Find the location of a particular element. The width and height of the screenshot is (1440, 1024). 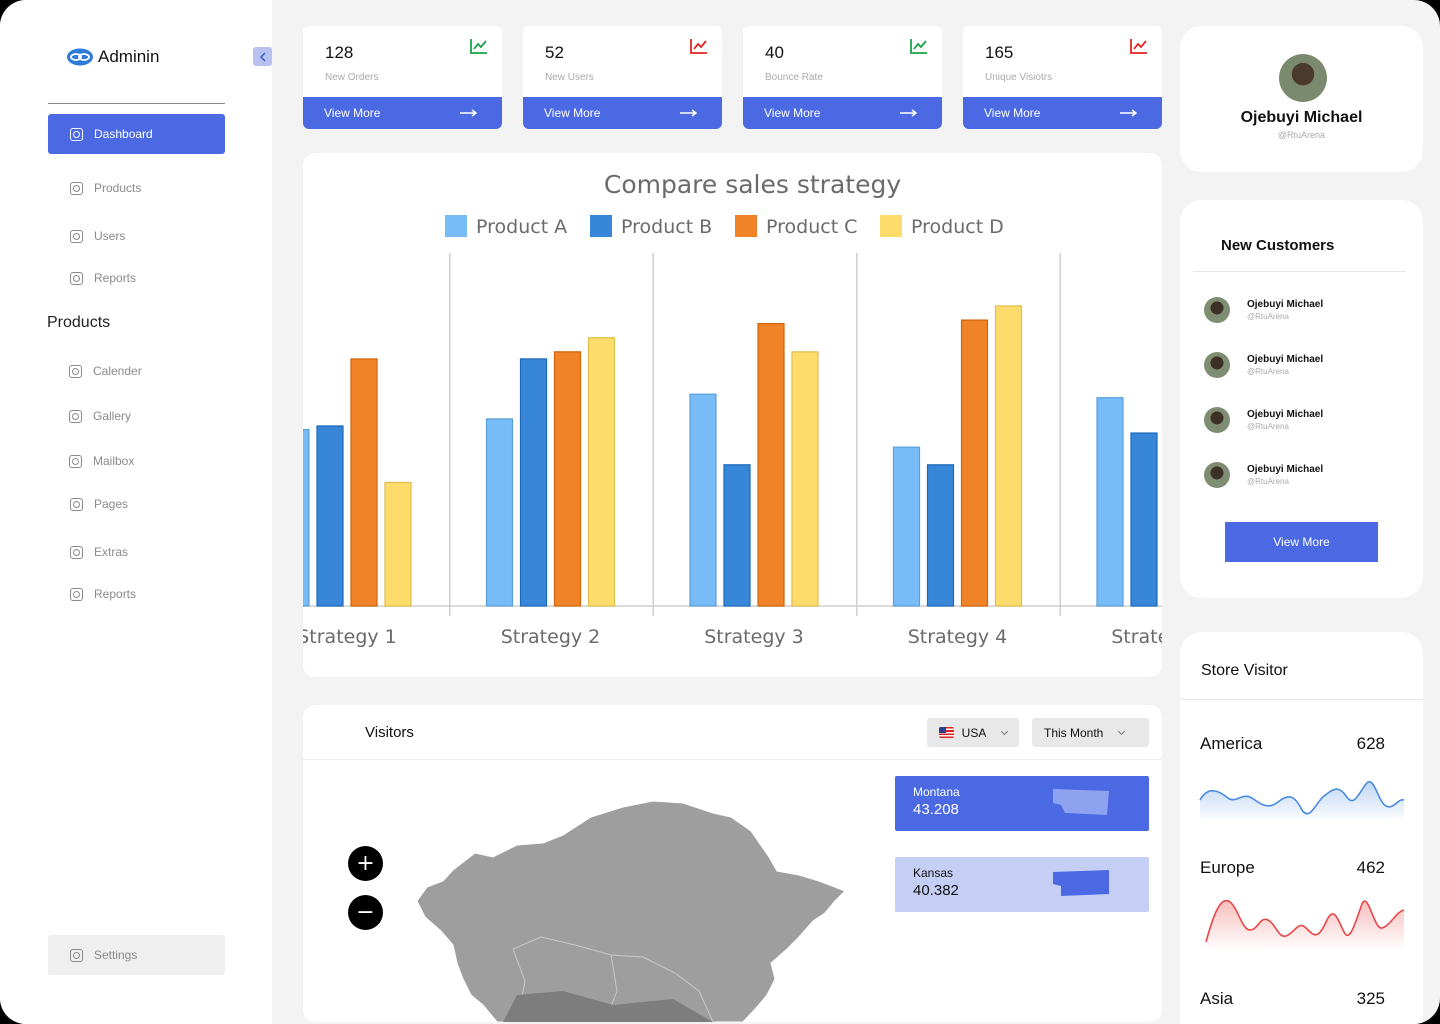

country-select: USA is located at coordinates (973, 732).